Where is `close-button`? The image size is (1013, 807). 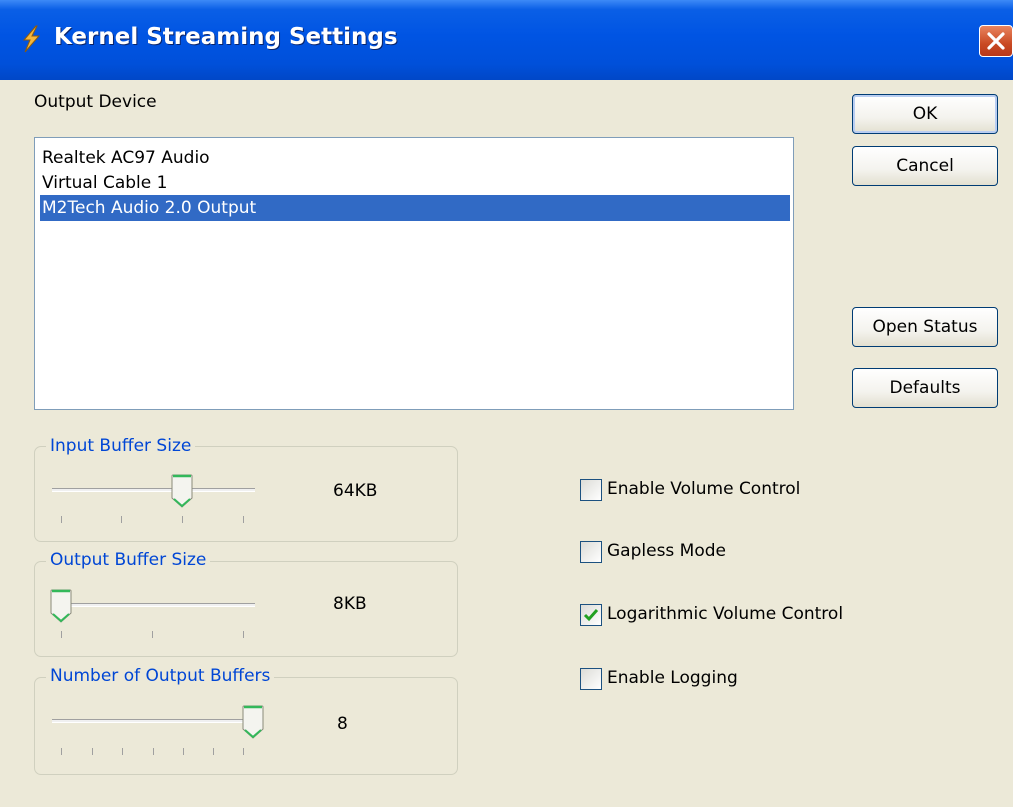 close-button is located at coordinates (996, 41).